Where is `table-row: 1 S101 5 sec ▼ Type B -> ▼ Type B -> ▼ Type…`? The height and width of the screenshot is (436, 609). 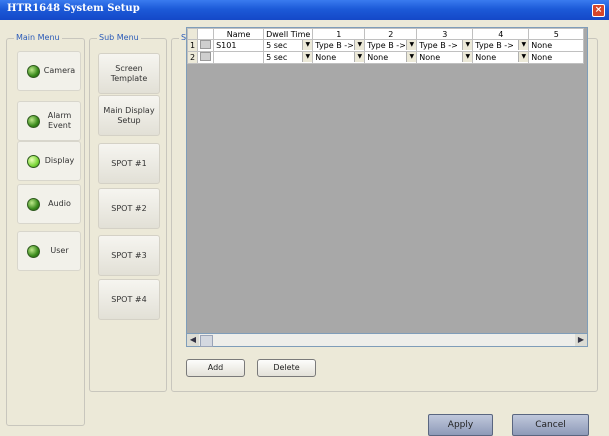
table-row: 1 S101 5 sec ▼ Type B -> ▼ Type B -> ▼ Type… is located at coordinates (386, 45).